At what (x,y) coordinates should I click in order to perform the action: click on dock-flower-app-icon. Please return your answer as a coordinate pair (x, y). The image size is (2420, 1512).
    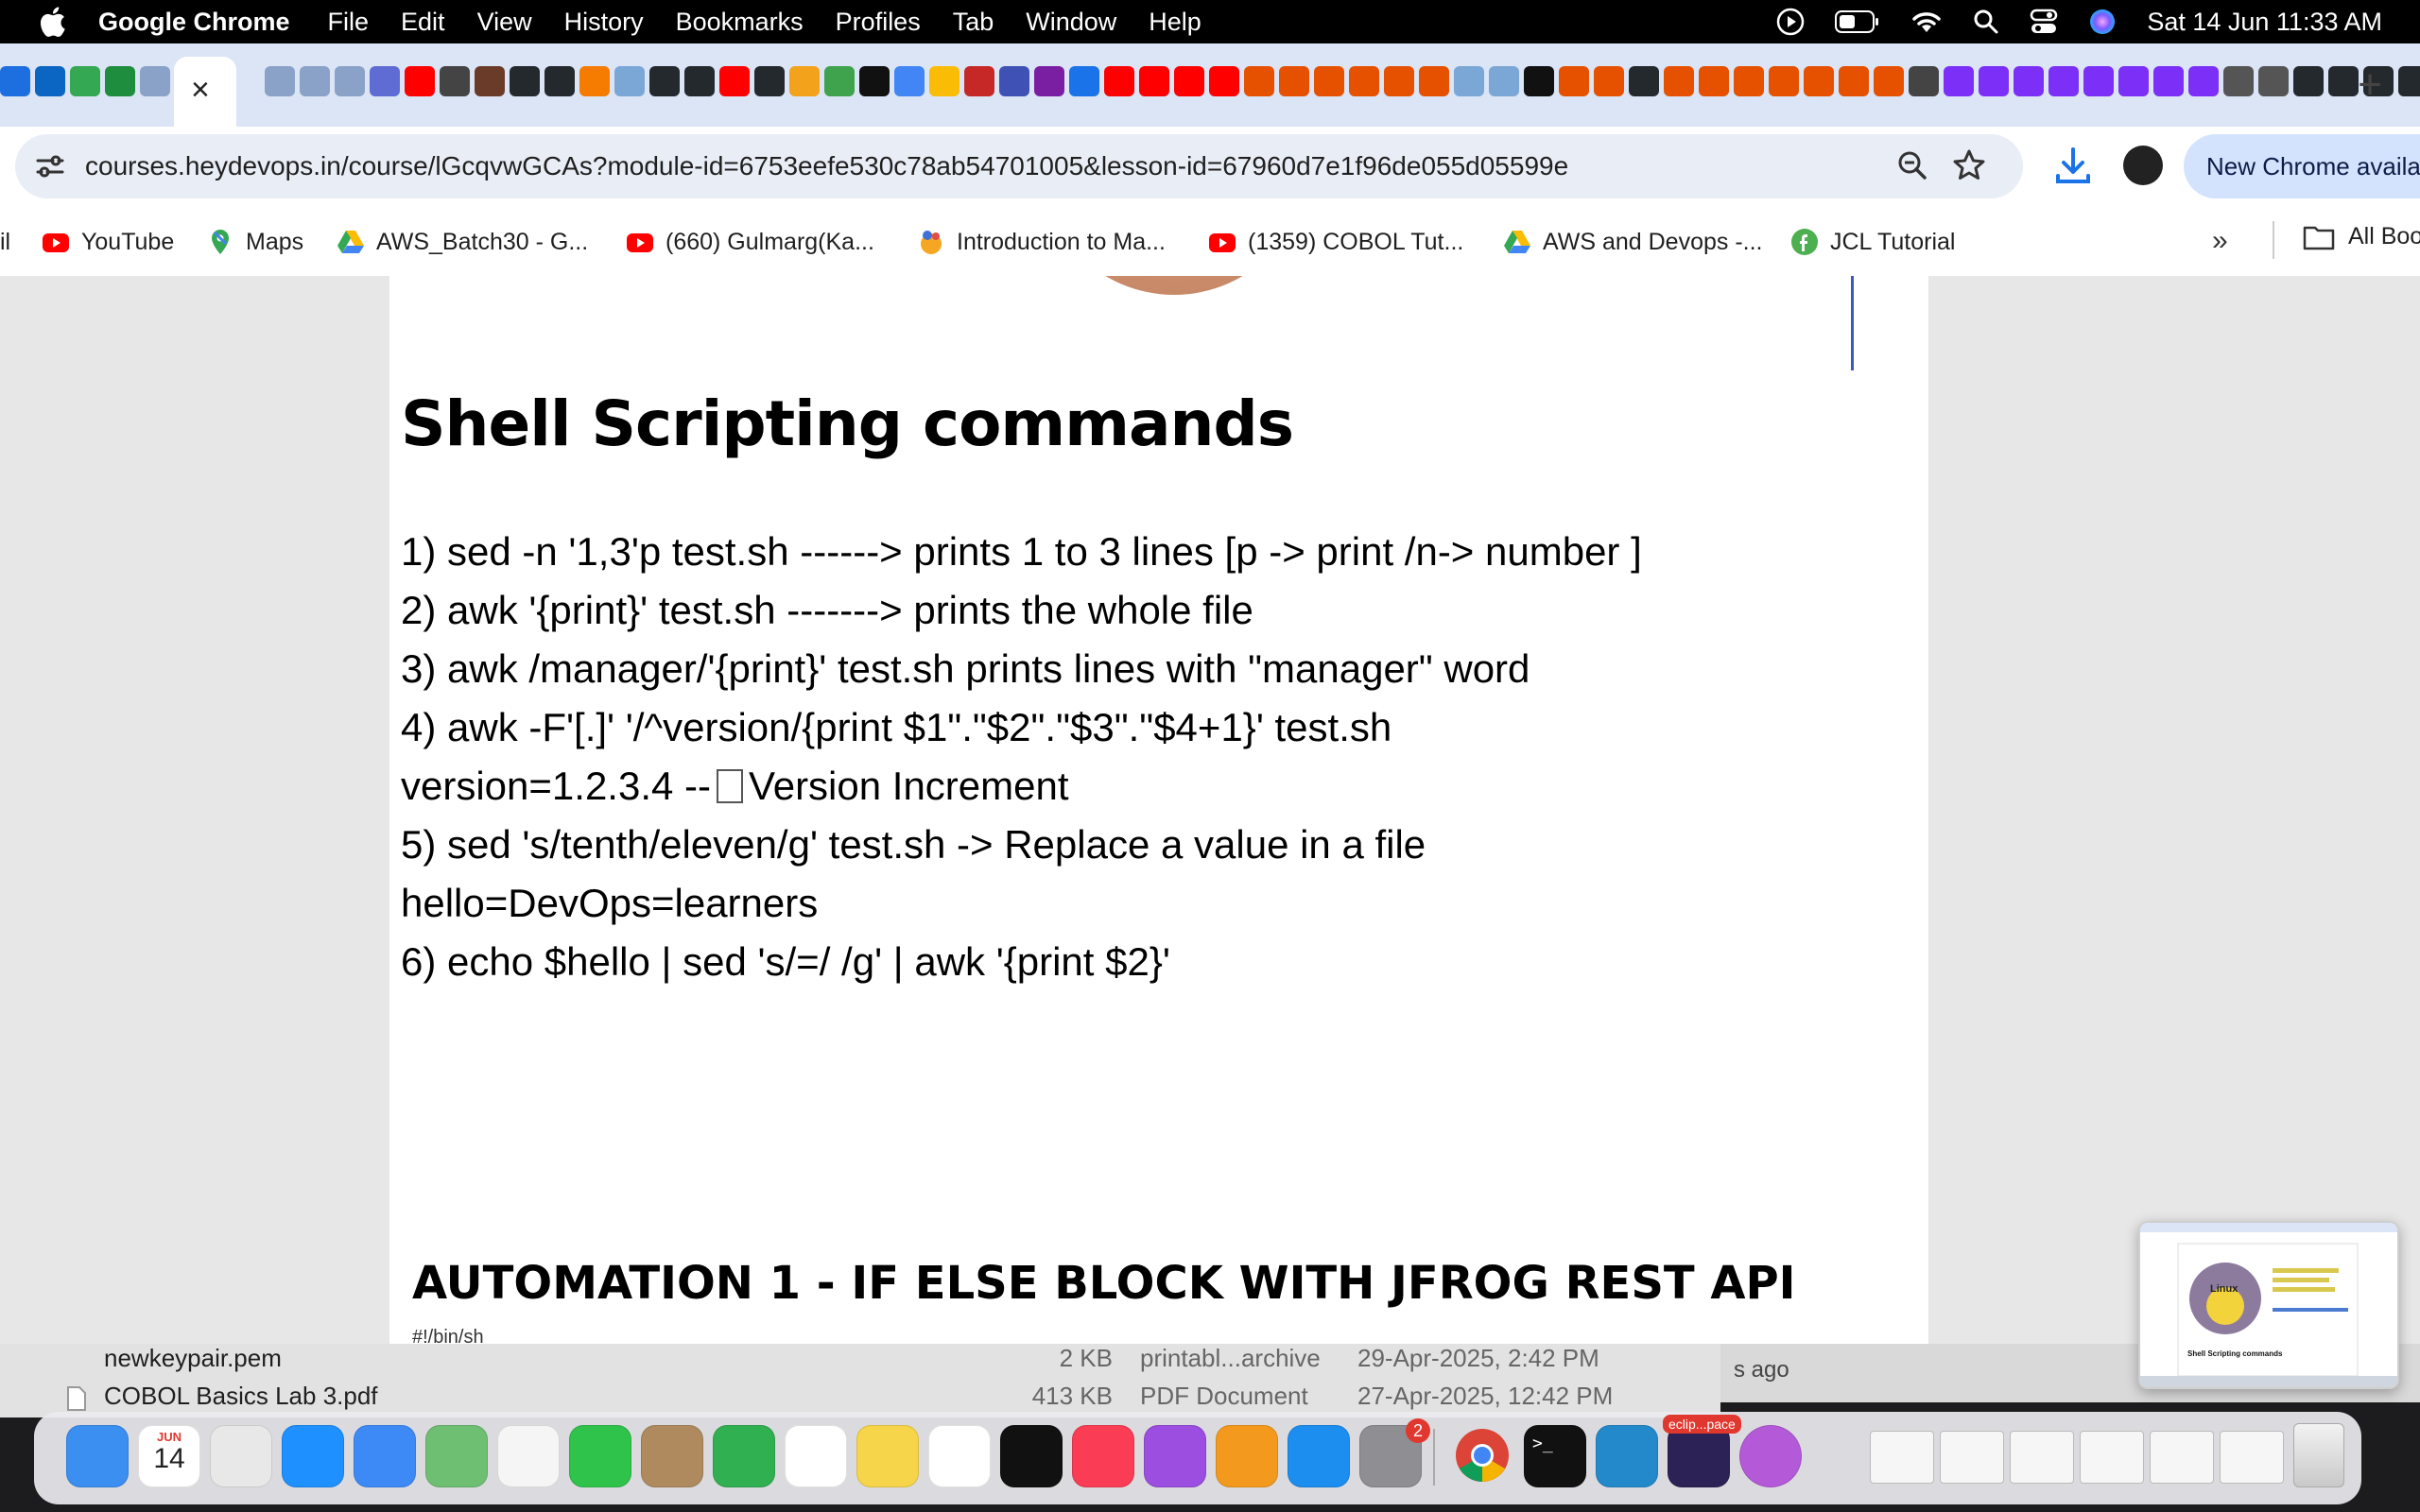
    Looking at the image, I should click on (1770, 1456).